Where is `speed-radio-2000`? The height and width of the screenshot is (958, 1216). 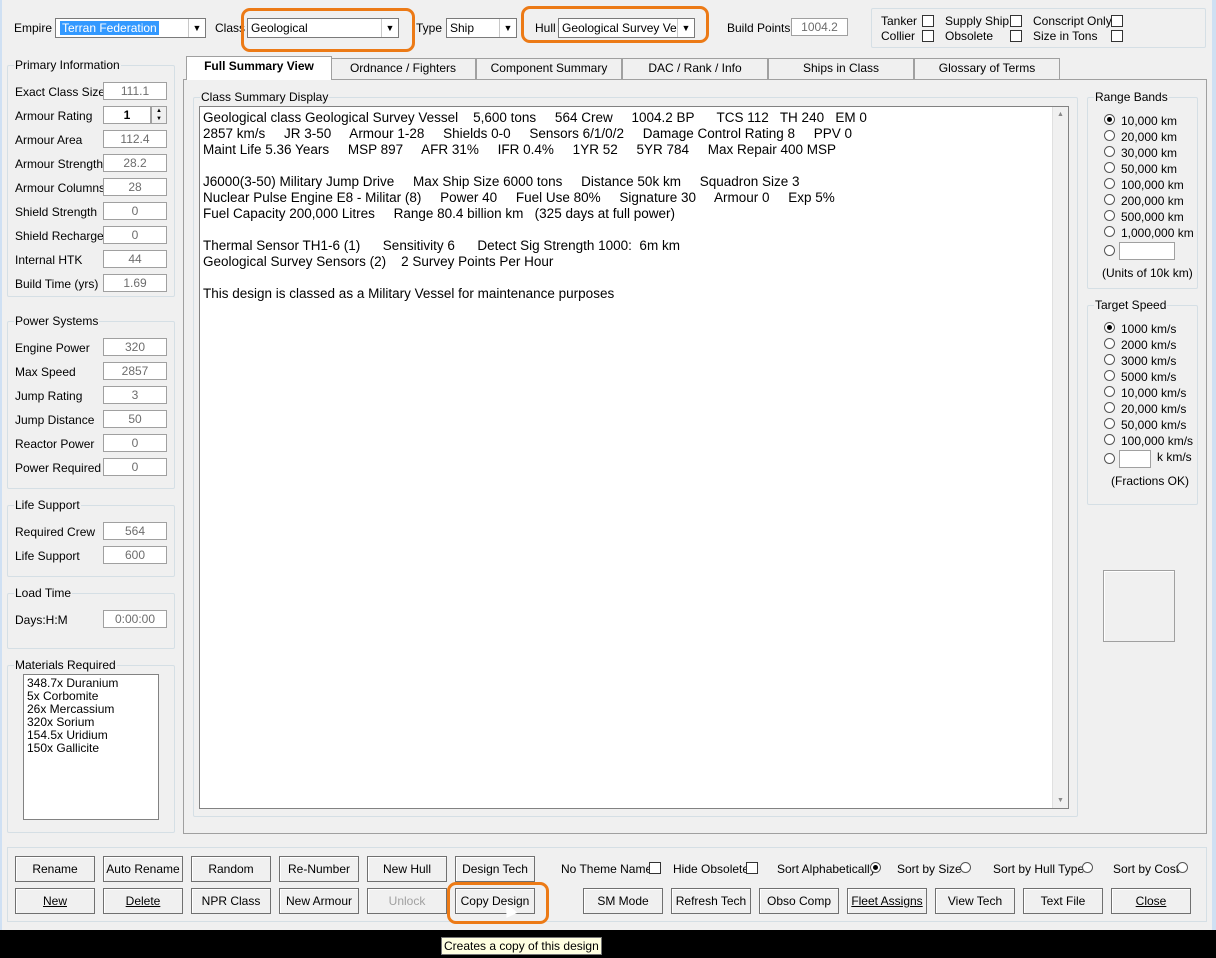 speed-radio-2000 is located at coordinates (1109, 343).